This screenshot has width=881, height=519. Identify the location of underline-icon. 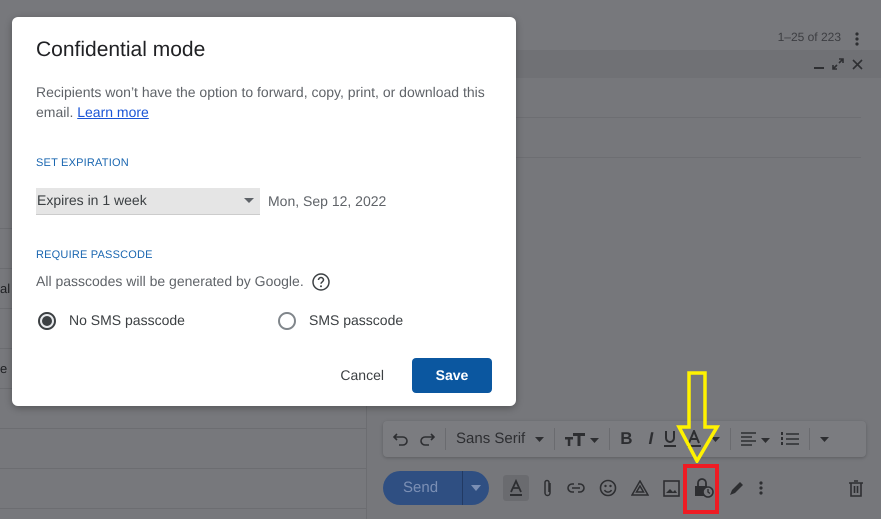
(670, 439).